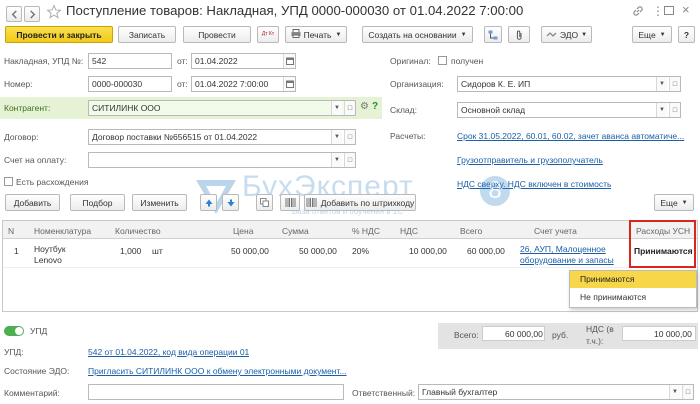  Describe the element at coordinates (159, 202) in the screenshot. I see `change-button: Изменить` at that location.